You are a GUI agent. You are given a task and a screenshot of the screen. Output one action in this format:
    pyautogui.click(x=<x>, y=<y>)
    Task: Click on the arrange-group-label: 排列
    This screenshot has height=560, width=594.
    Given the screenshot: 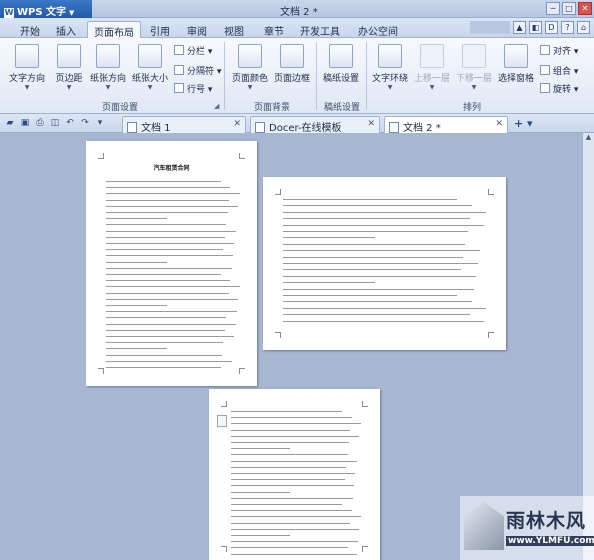 What is the action you would take?
    pyautogui.click(x=471, y=108)
    